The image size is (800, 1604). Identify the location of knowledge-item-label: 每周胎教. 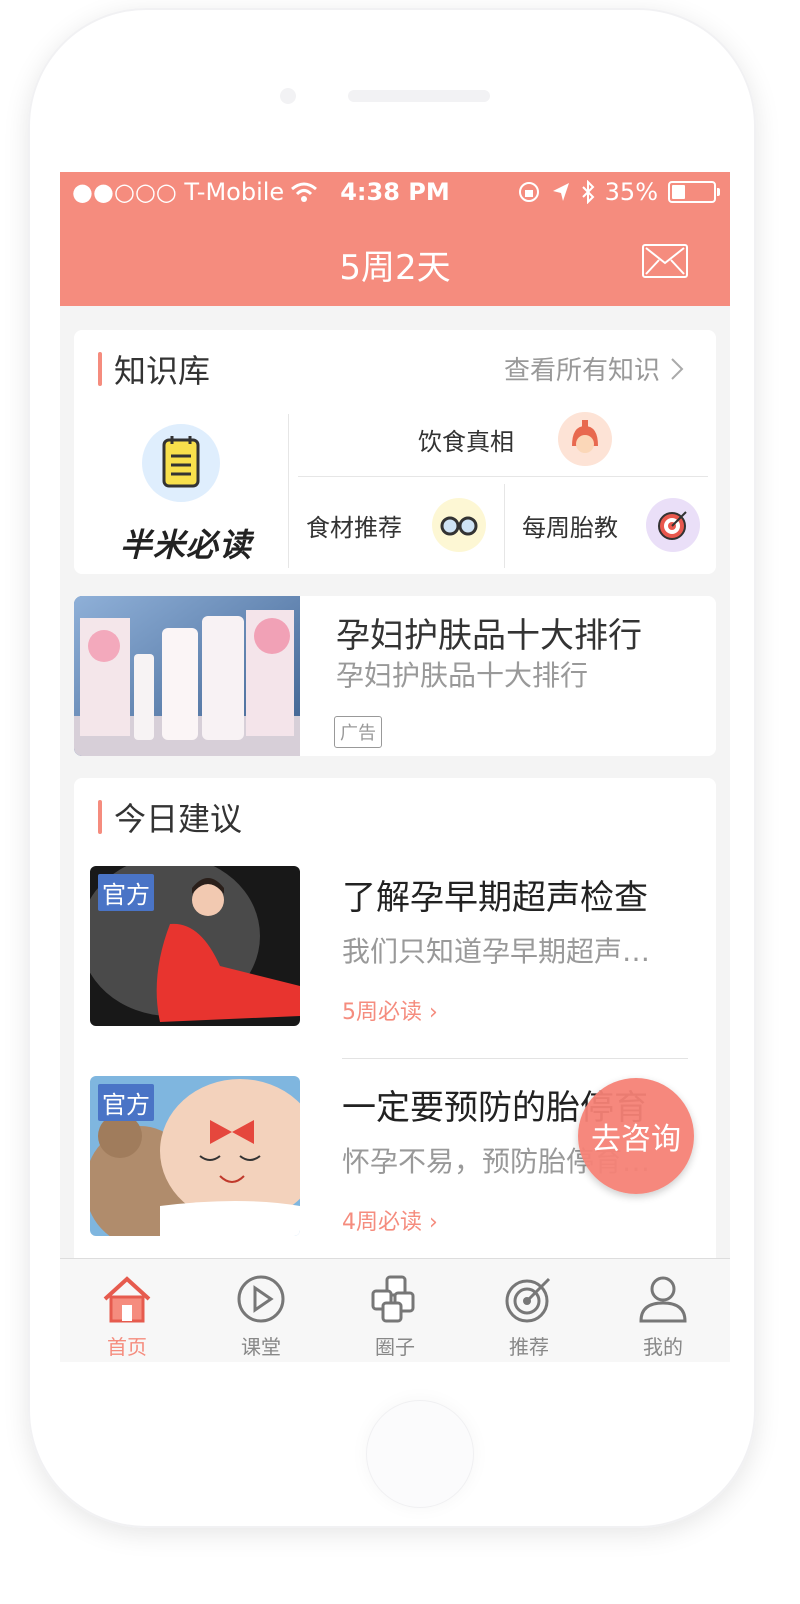
(570, 527).